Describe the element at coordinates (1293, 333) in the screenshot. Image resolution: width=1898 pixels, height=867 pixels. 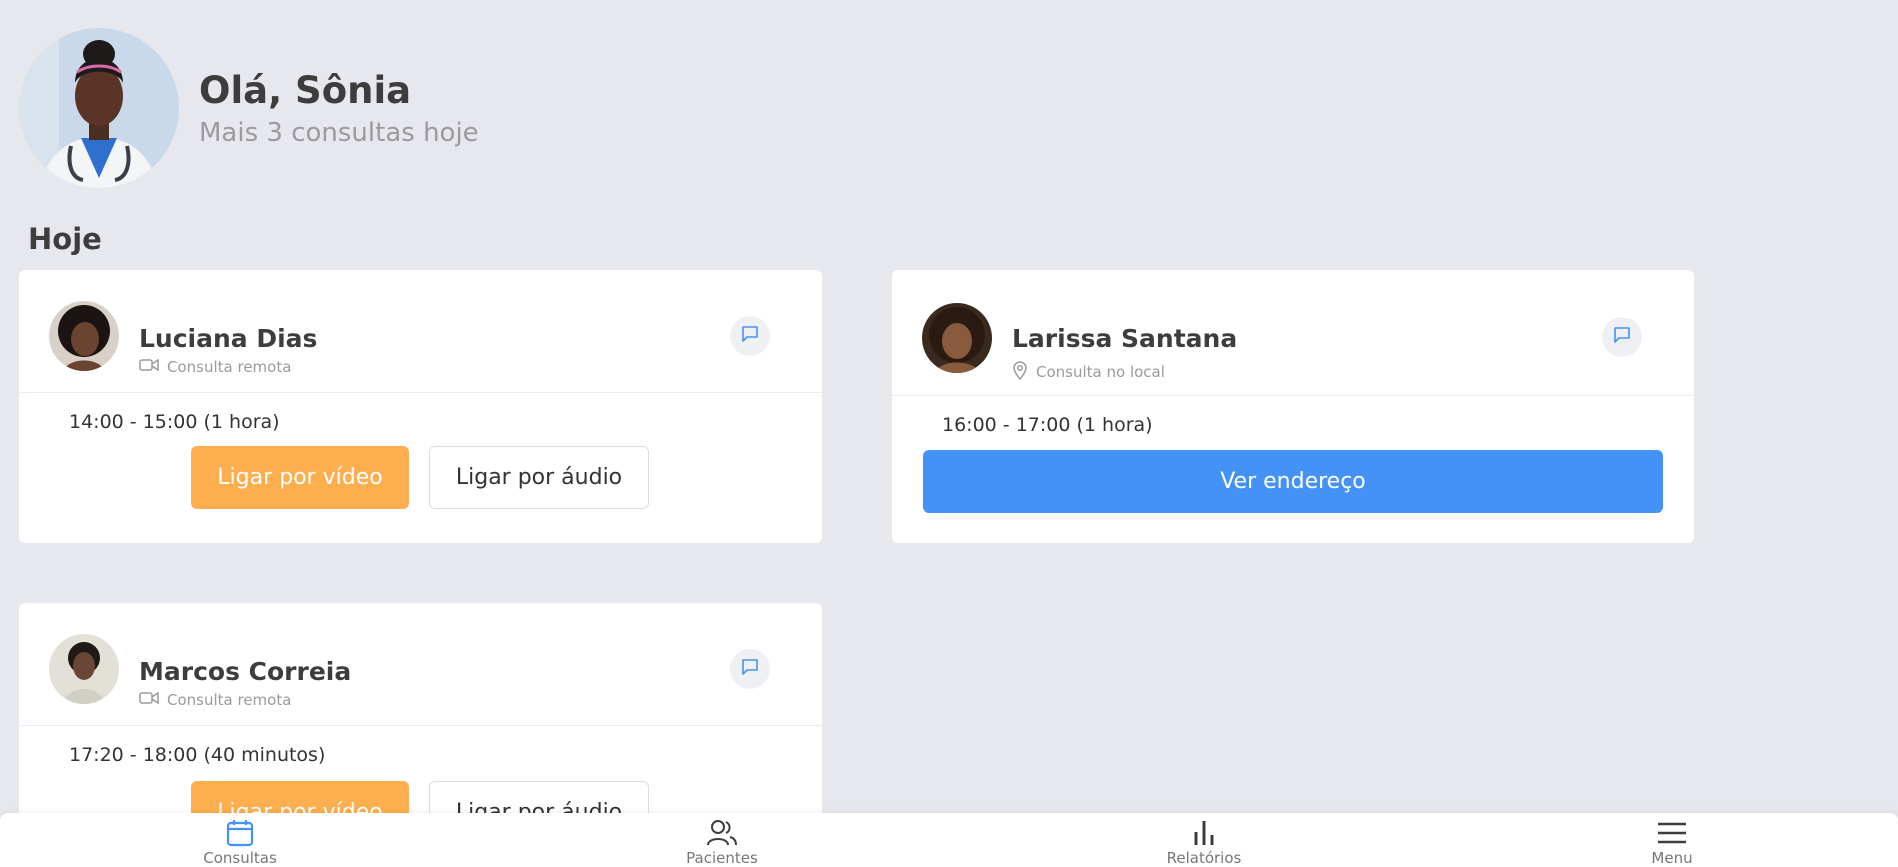
I see `appointment-card-header: Larissa Santana Consulta no local` at that location.